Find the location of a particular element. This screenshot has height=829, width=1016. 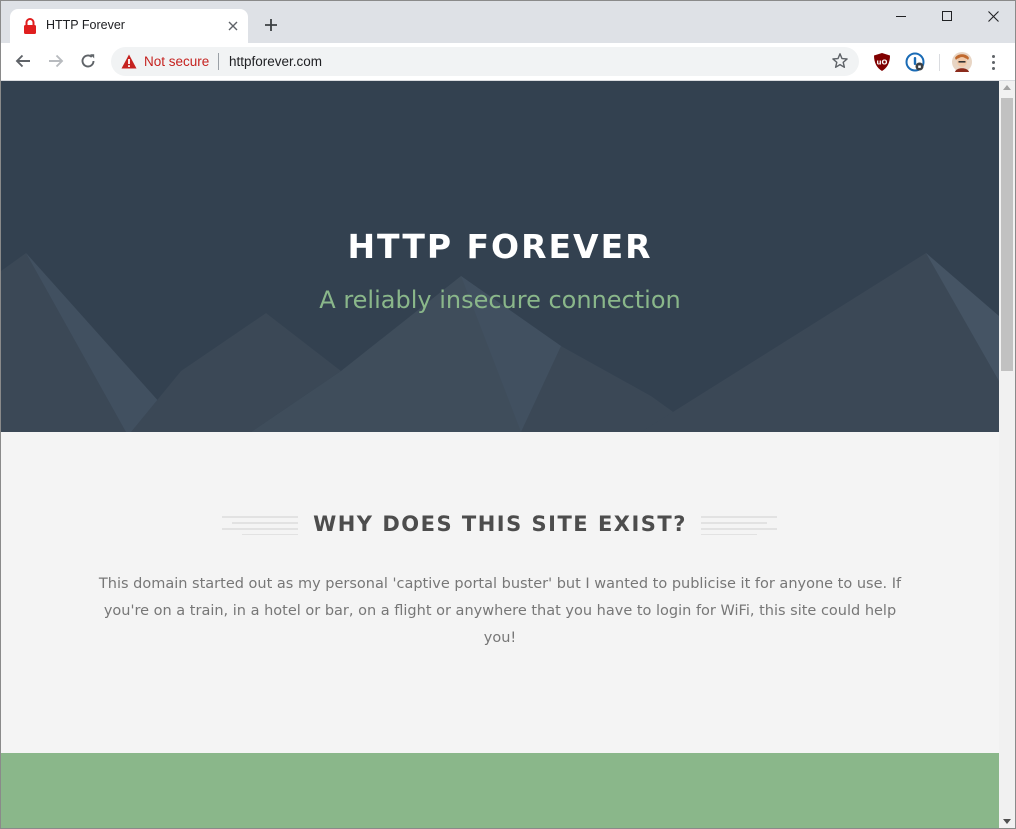

vertical-scrollbar is located at coordinates (1007, 454).